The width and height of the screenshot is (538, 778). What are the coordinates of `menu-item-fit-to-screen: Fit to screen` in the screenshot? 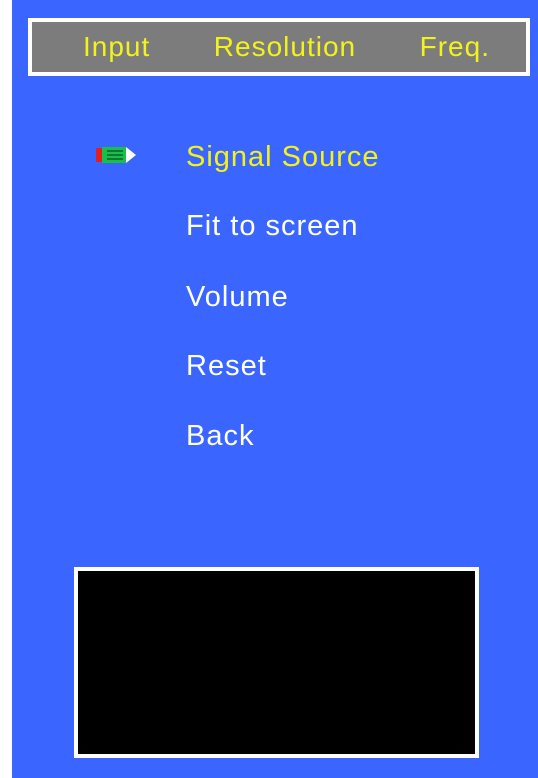 It's located at (272, 226).